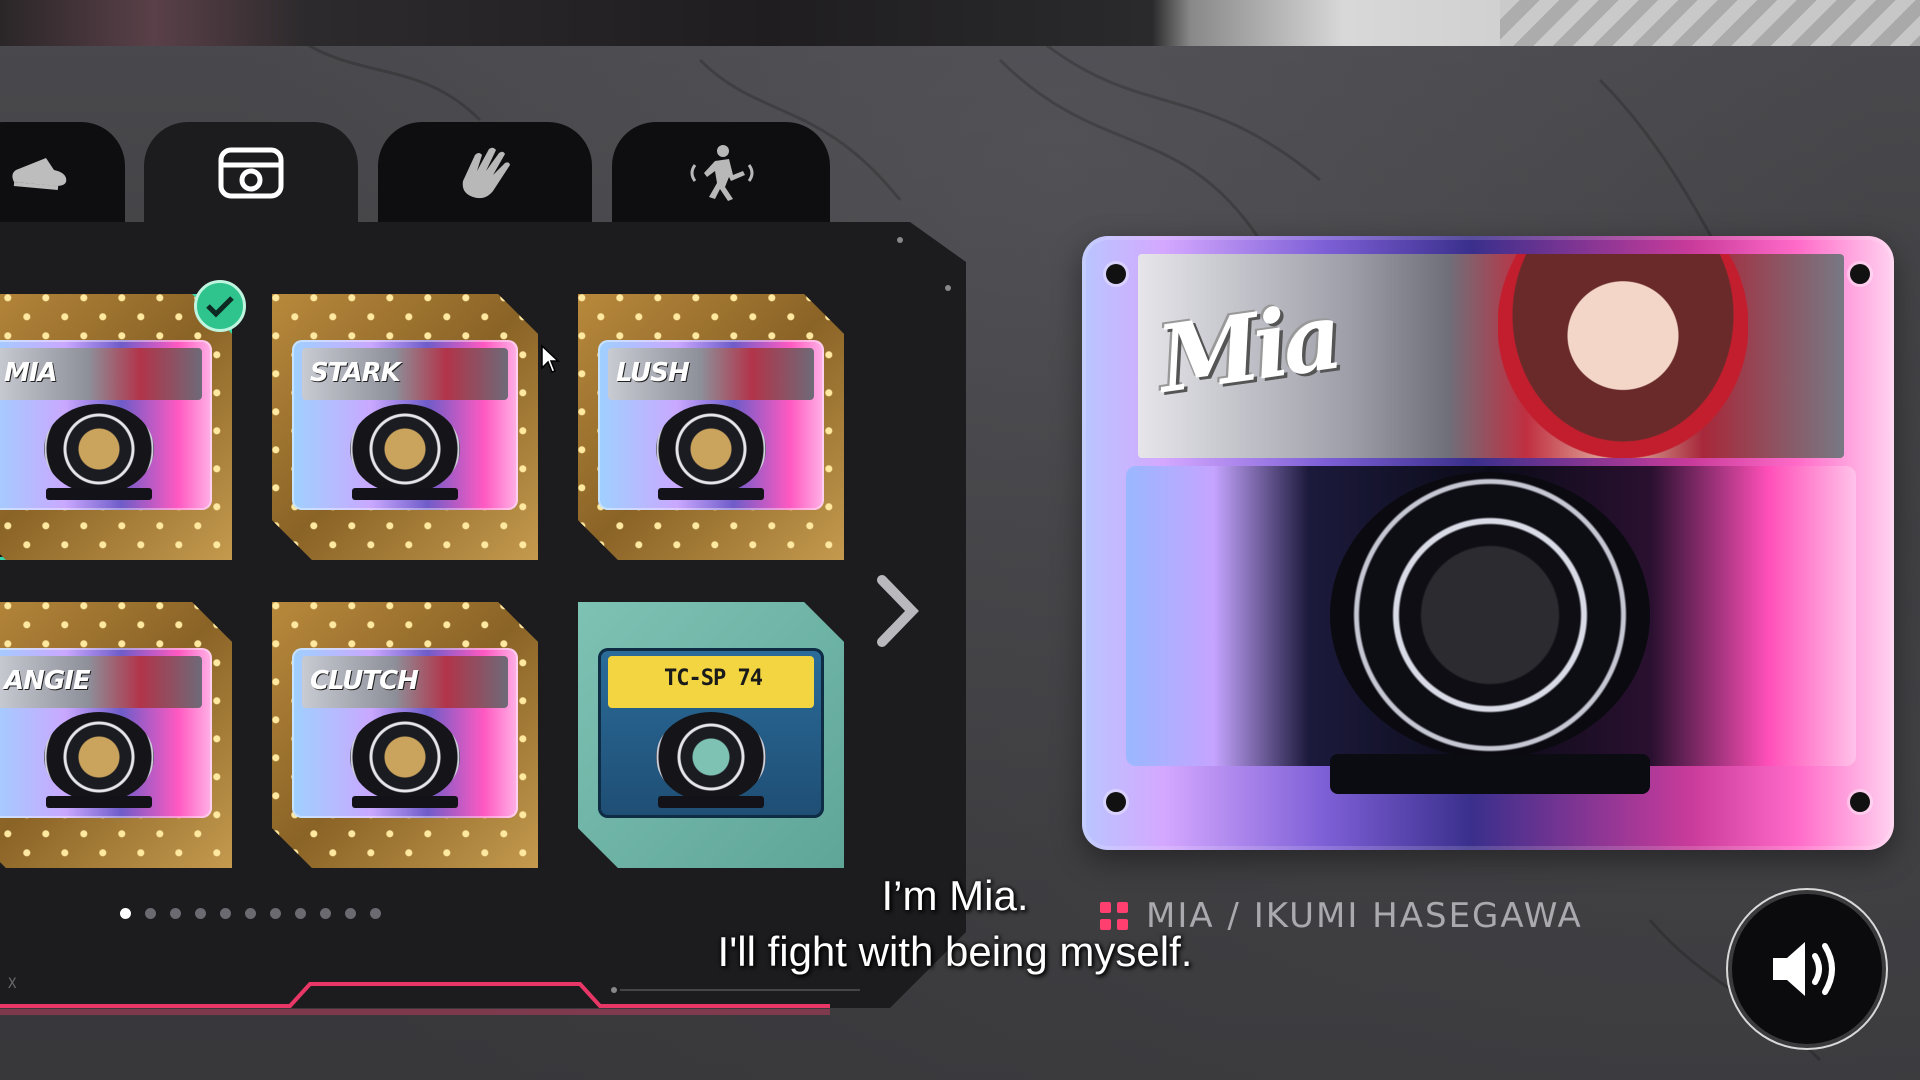 This screenshot has width=1920, height=1080. Describe the element at coordinates (1623, 356) in the screenshot. I see `character-portrait` at that location.